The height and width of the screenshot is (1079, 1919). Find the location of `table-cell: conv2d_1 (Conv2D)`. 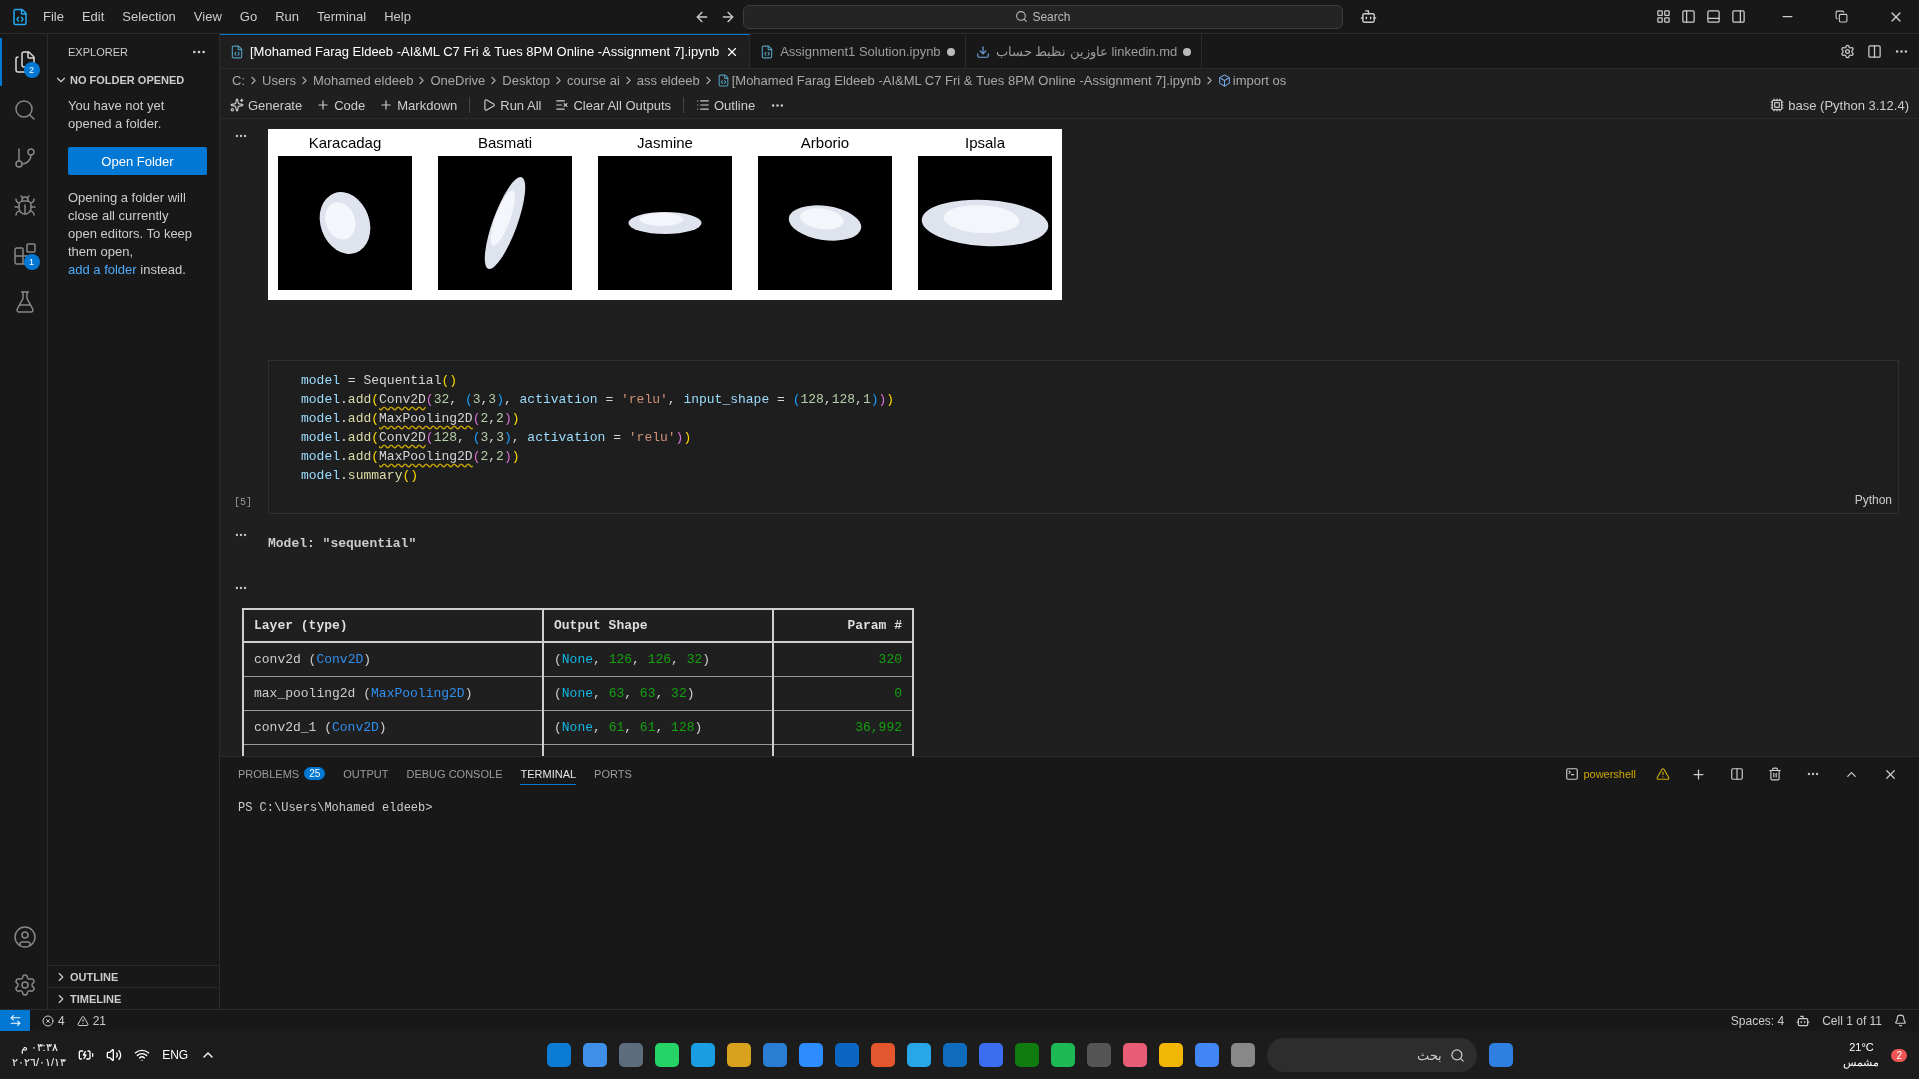

table-cell: conv2d_1 (Conv2D) is located at coordinates (393, 727).